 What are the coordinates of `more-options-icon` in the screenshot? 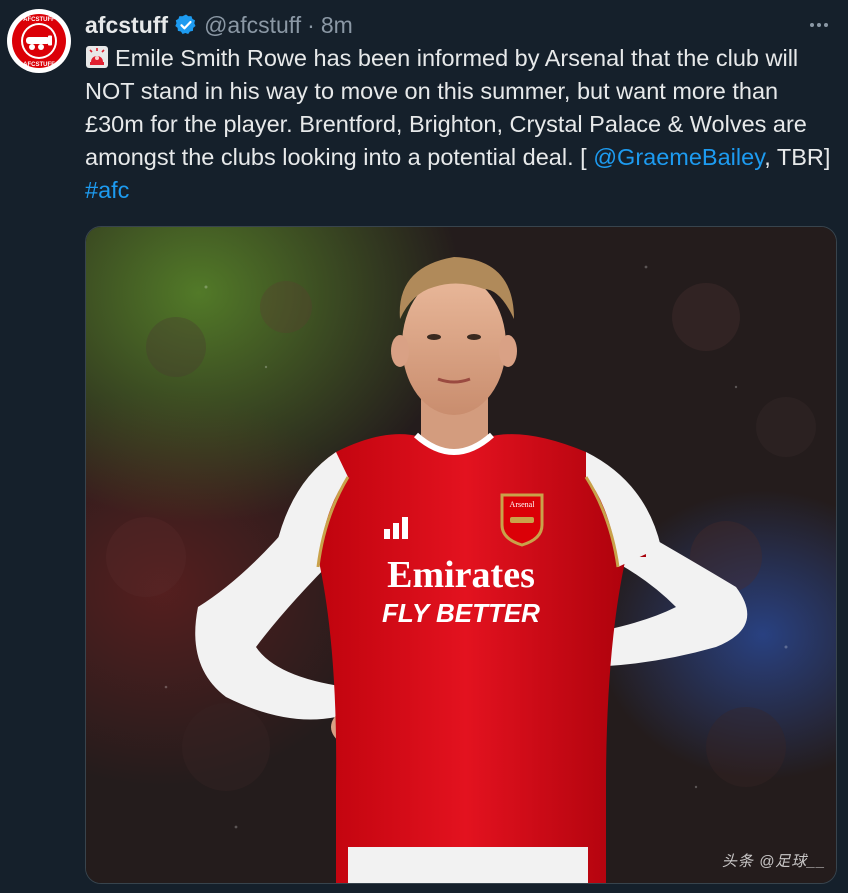 It's located at (819, 25).